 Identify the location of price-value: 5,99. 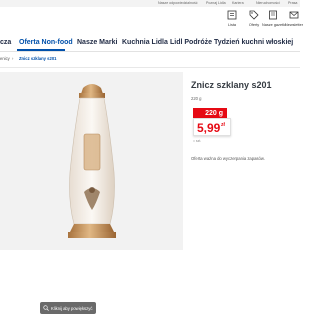
(209, 128).